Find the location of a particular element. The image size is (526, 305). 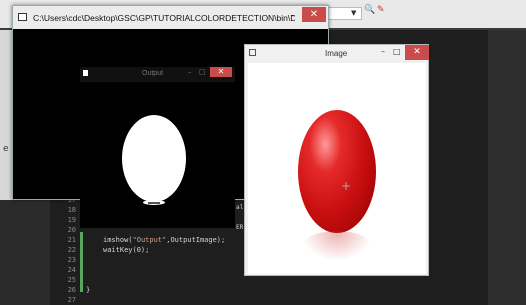

binary-mask-base-shadow is located at coordinates (154, 203).